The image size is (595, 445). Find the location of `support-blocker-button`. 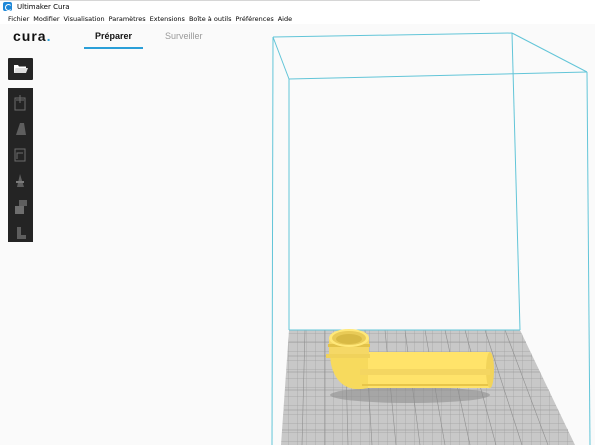

support-blocker-button is located at coordinates (20, 233).